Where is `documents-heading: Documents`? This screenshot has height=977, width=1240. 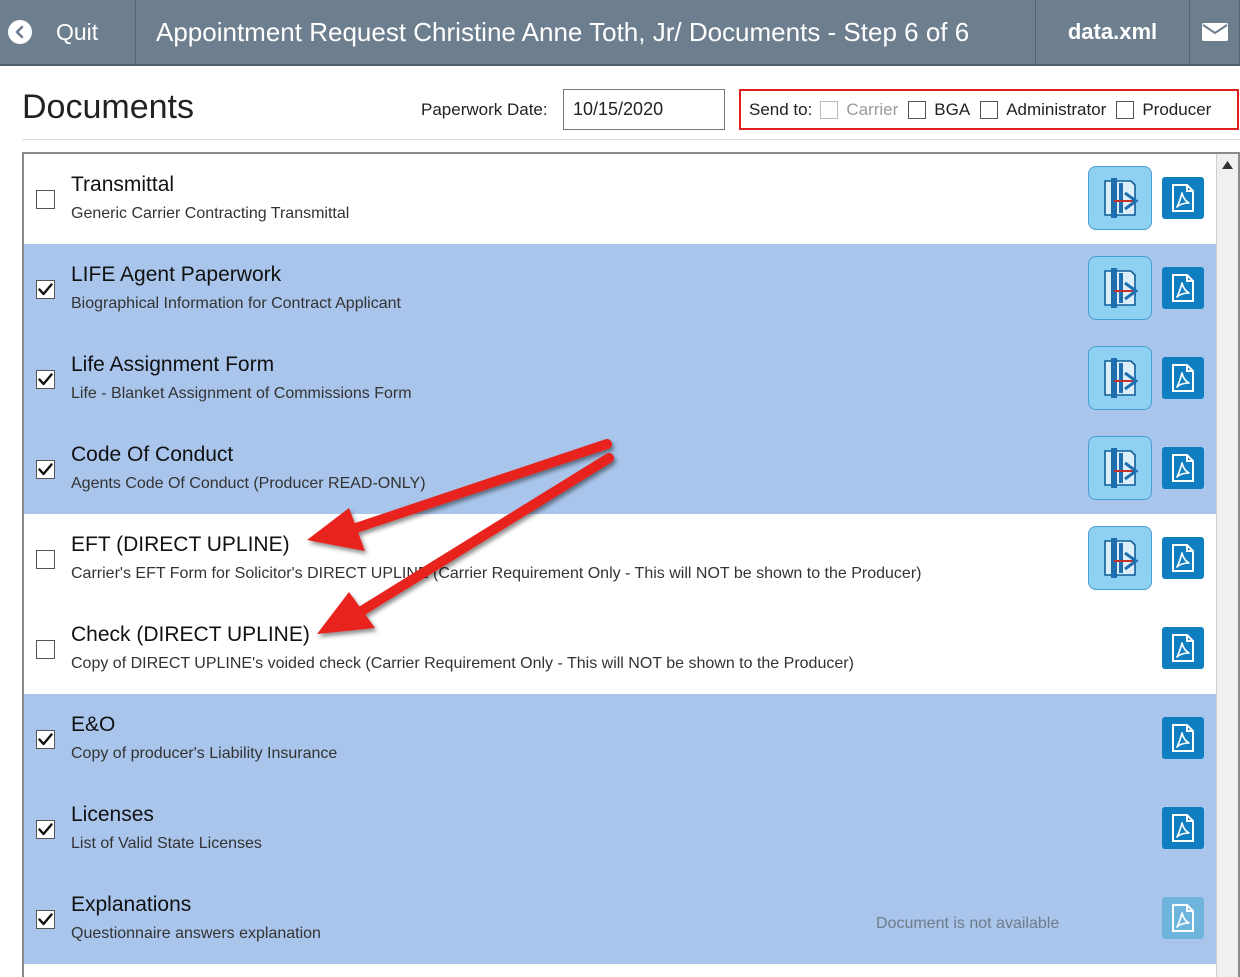
documents-heading: Documents is located at coordinates (108, 107).